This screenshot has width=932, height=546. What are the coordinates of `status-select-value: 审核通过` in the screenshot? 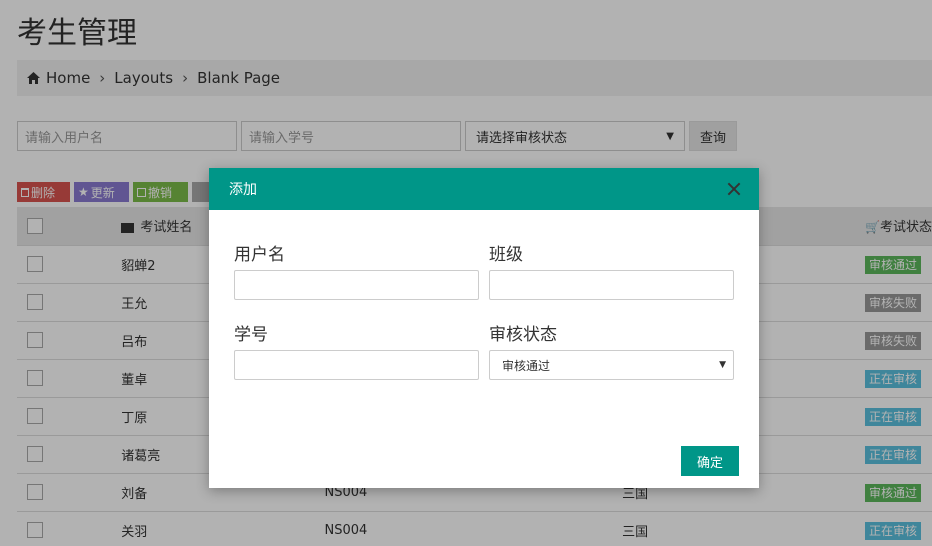 It's located at (526, 365).